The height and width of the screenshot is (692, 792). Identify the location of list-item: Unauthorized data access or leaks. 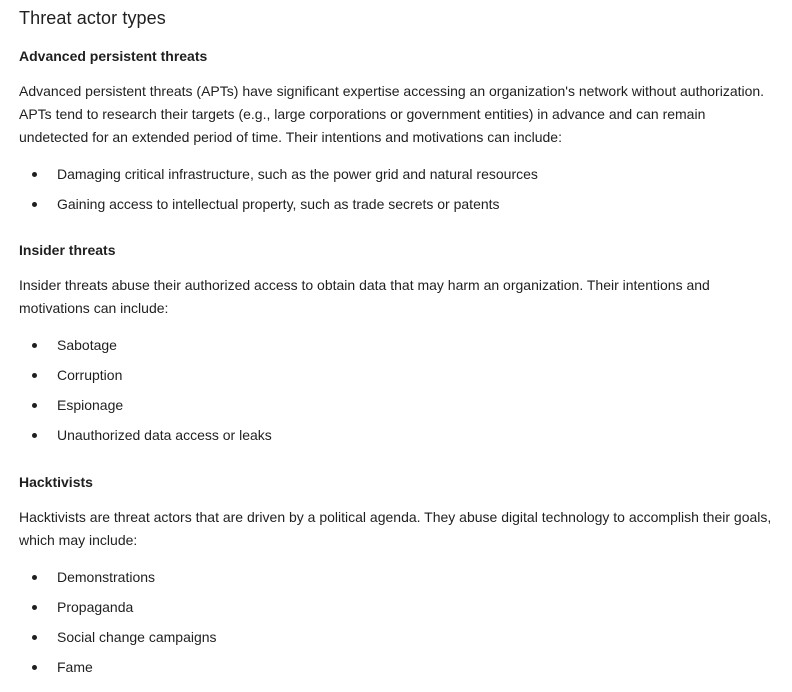
(395, 435).